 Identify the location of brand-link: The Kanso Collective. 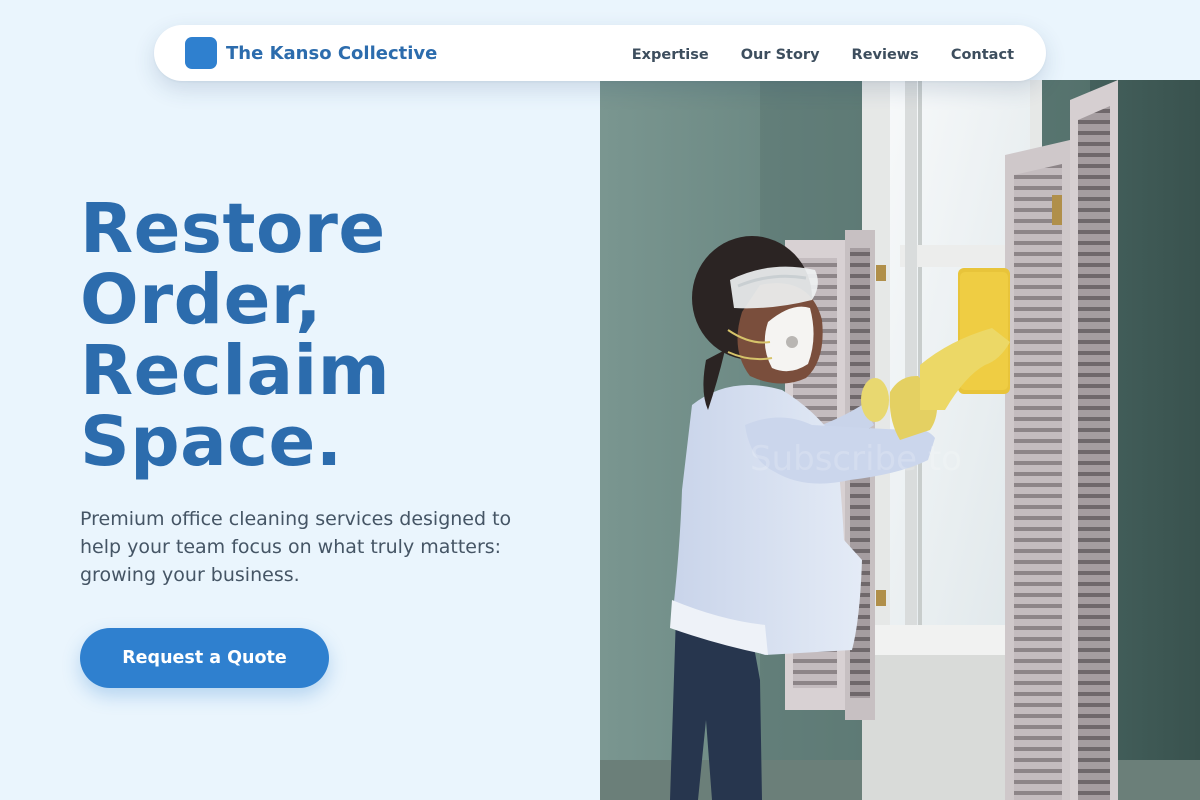
(311, 53).